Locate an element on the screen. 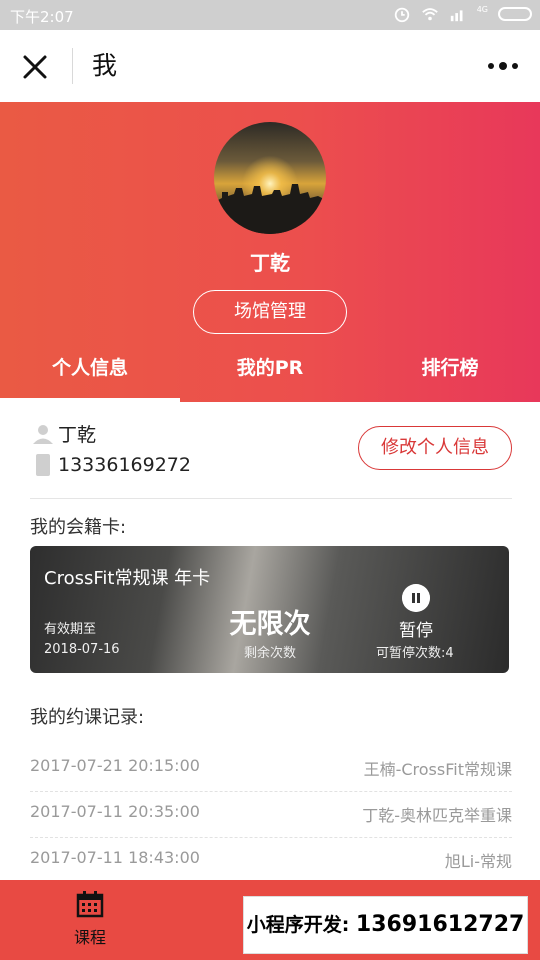  tab-label: 排行榜 is located at coordinates (450, 368).